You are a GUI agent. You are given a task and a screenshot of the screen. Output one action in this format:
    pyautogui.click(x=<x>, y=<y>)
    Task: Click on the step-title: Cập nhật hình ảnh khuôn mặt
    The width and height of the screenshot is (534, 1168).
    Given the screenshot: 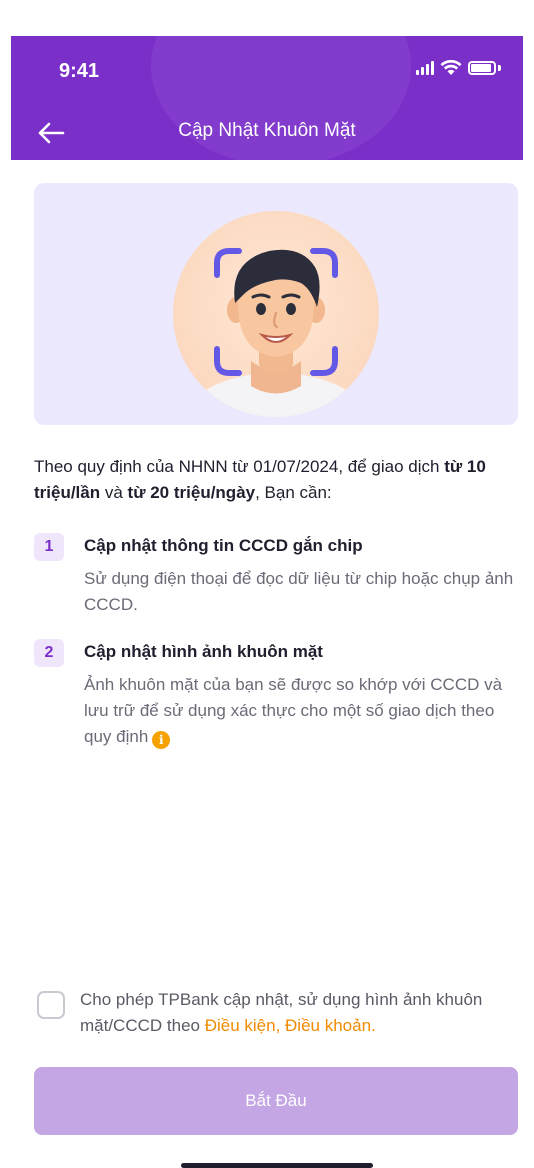 What is the action you would take?
    pyautogui.click(x=203, y=651)
    